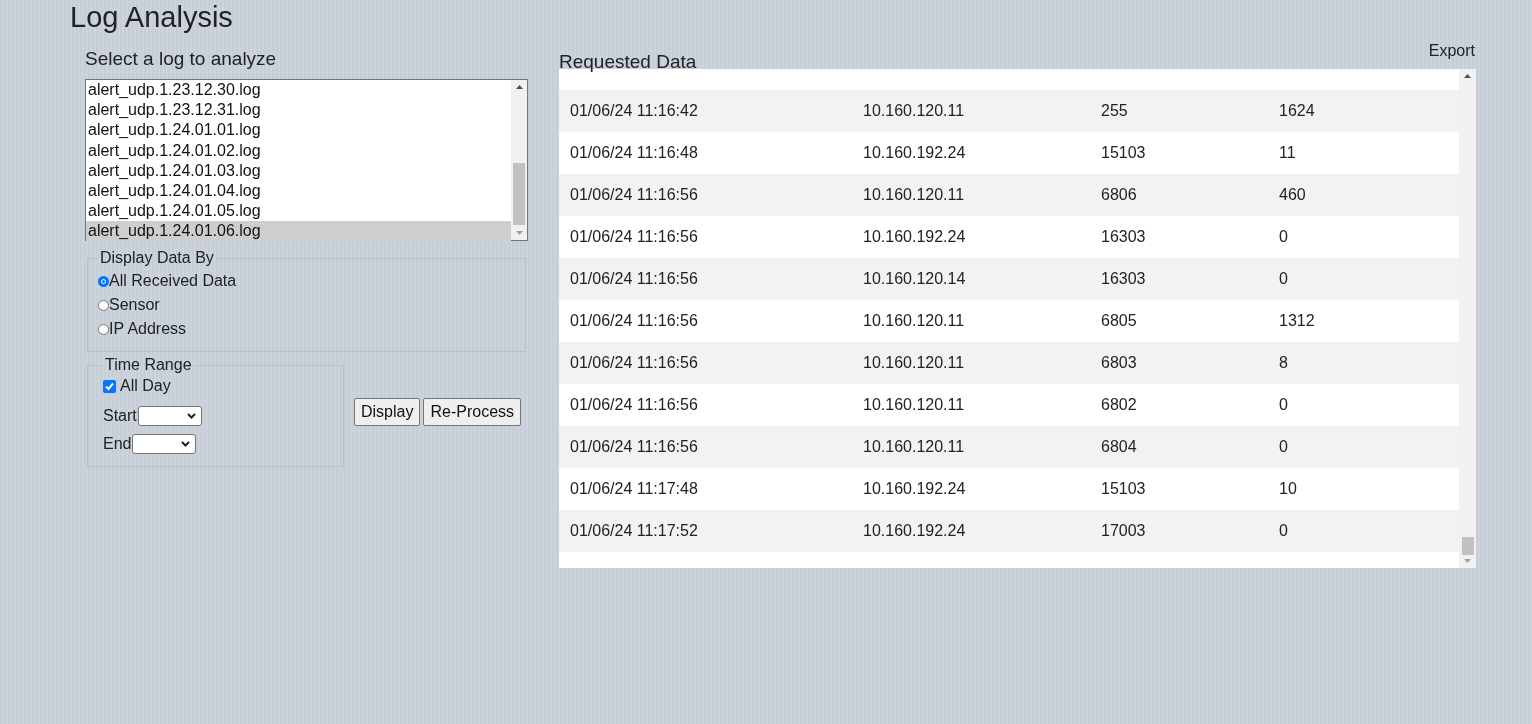 The height and width of the screenshot is (724, 1532). Describe the element at coordinates (1115, 111) in the screenshot. I see `table-cell-text: 255` at that location.